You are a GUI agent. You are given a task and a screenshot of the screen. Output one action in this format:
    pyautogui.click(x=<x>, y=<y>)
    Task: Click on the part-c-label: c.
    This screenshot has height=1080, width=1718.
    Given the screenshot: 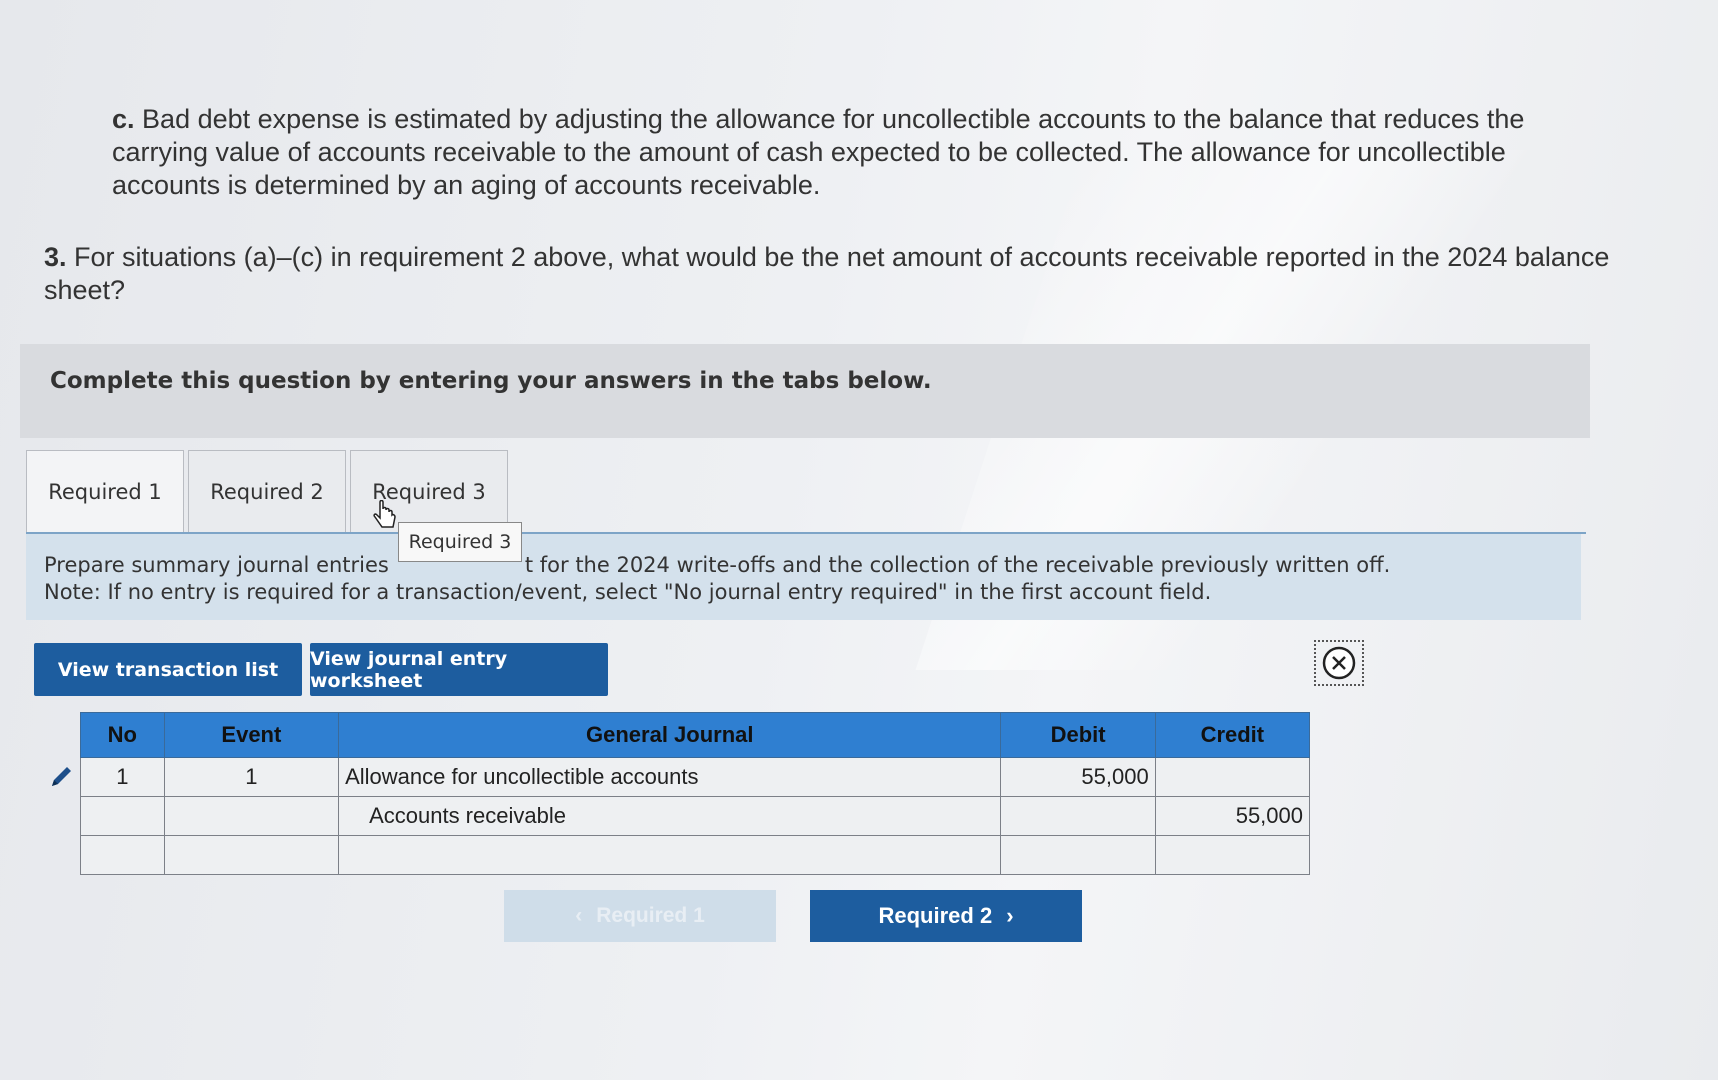 What is the action you would take?
    pyautogui.click(x=123, y=119)
    